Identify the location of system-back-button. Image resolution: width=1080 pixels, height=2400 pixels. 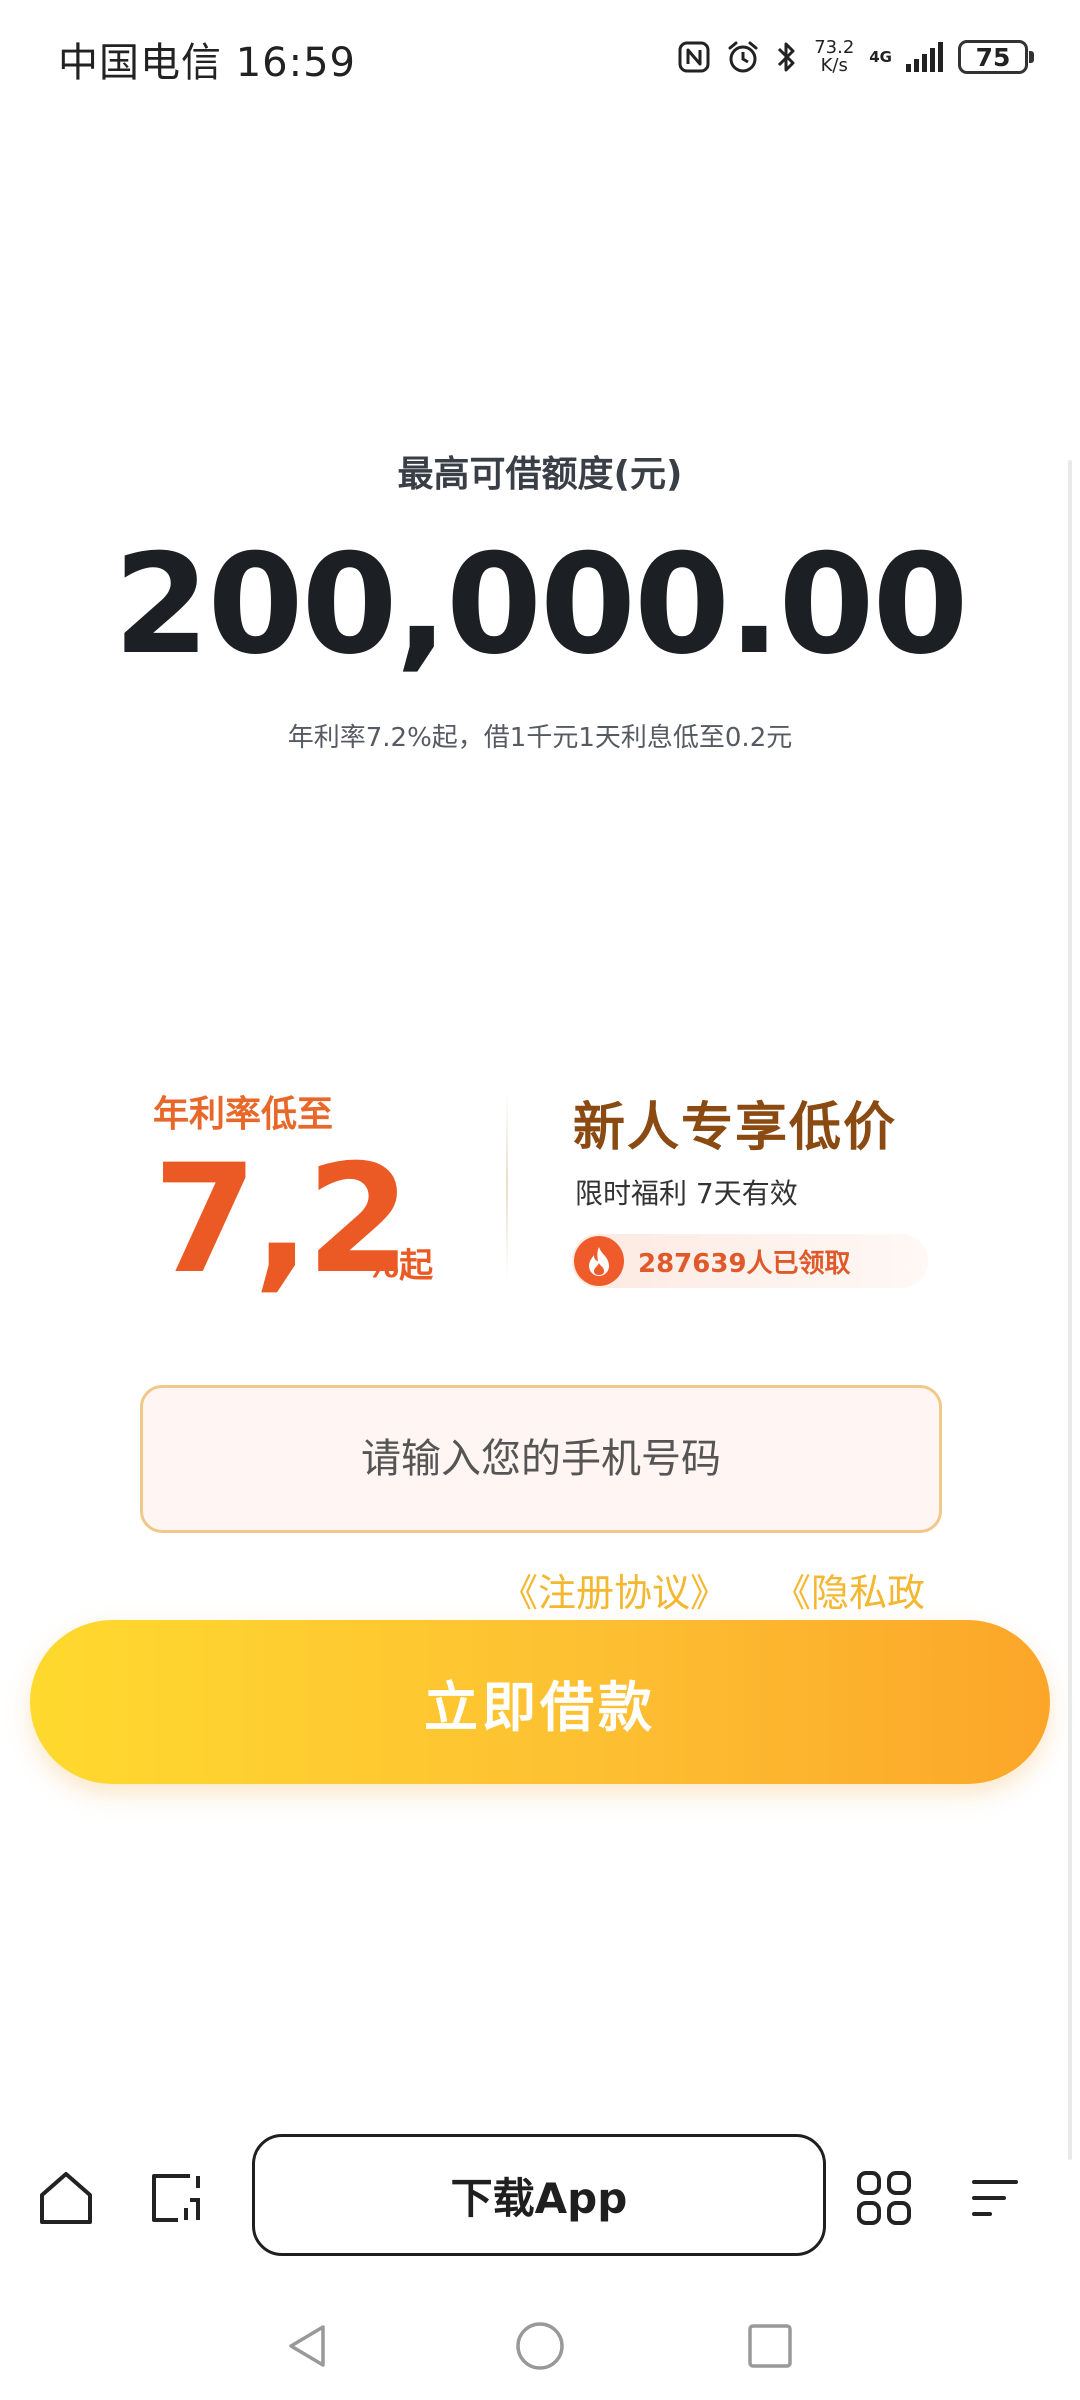
(308, 2348).